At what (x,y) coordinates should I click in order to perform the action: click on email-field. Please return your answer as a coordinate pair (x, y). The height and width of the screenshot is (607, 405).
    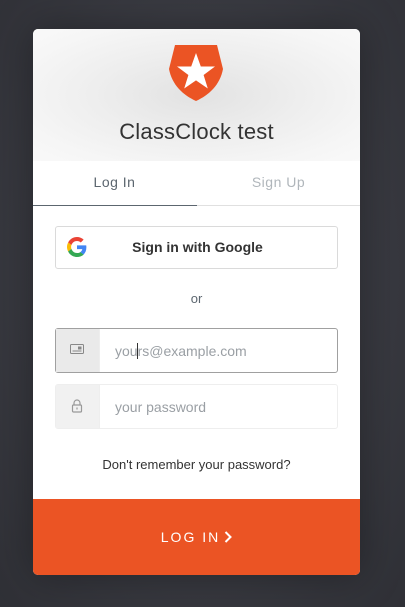
    Looking at the image, I should click on (196, 350).